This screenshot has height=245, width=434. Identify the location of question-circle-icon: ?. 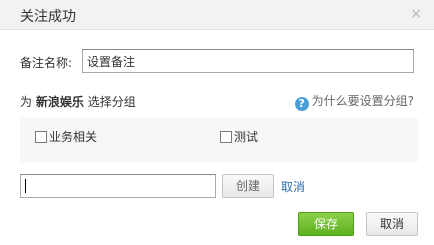
(301, 104).